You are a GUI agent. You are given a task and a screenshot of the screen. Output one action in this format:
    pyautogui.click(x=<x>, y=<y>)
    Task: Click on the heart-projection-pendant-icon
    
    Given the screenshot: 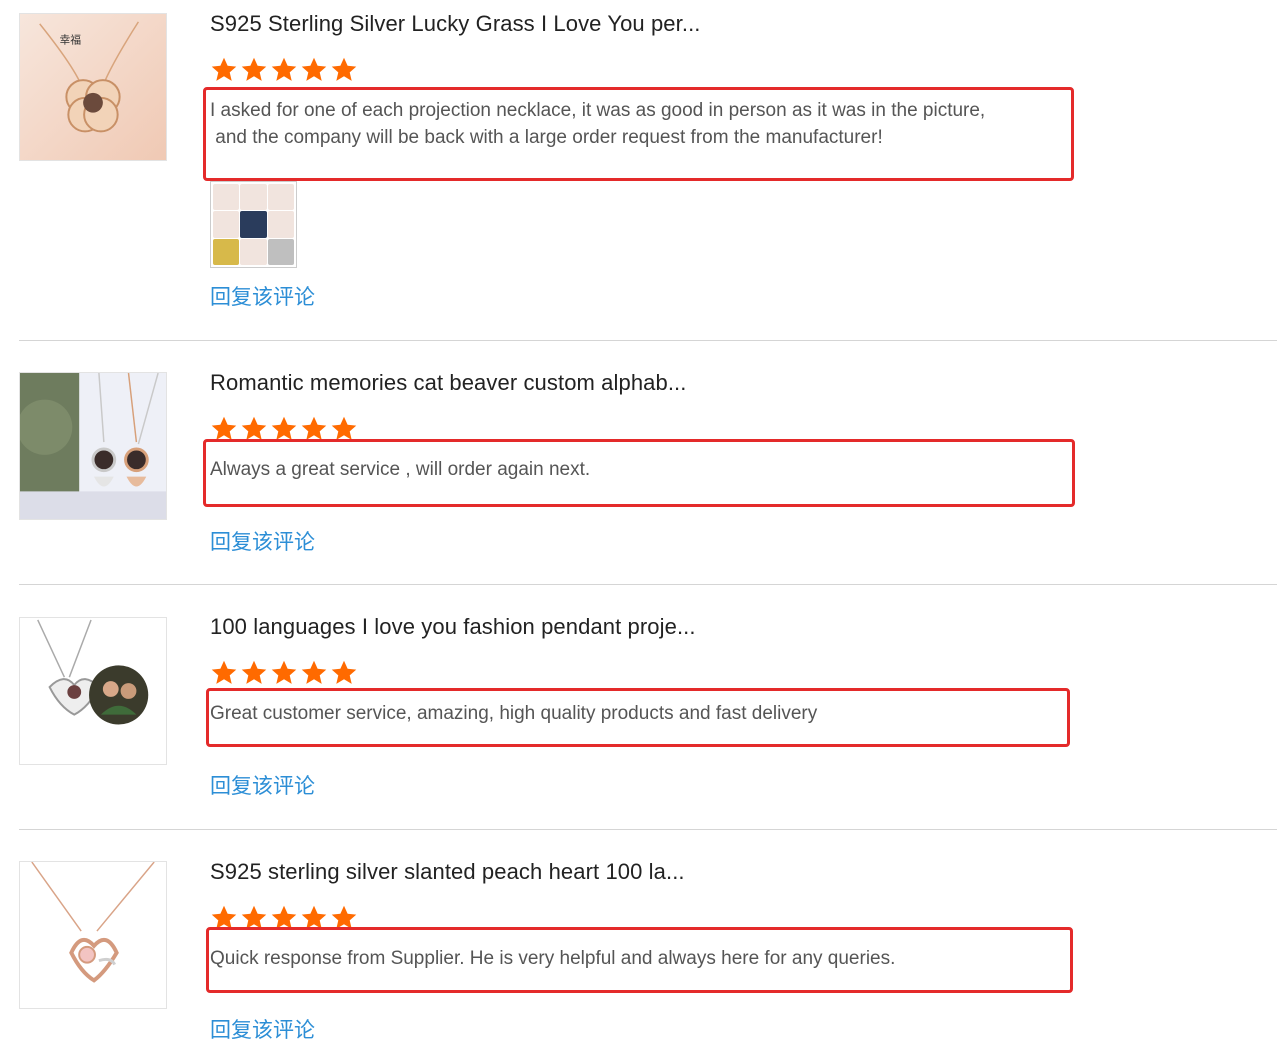 What is the action you would take?
    pyautogui.click(x=93, y=691)
    